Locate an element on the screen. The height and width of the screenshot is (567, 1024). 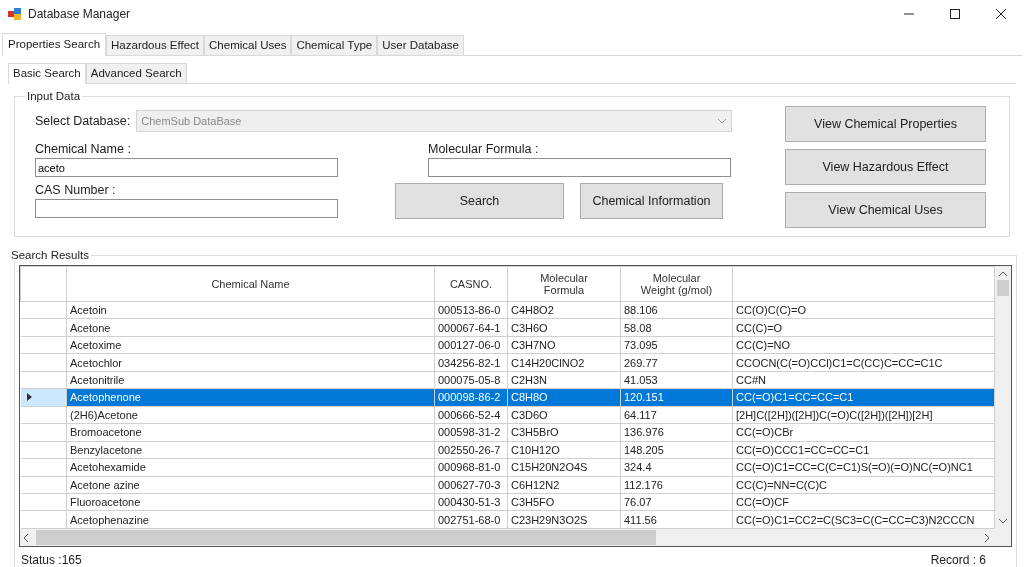
table-cell: 148.205 is located at coordinates (676, 450).